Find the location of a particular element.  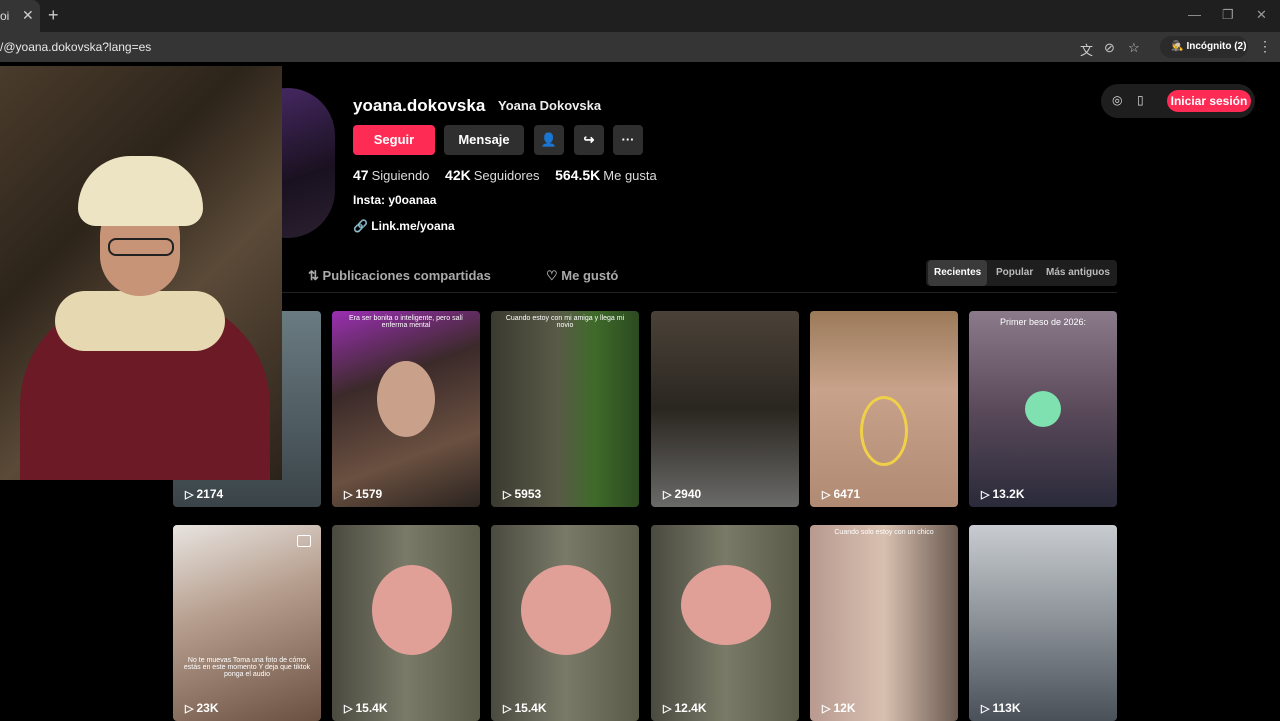

cam-figure-lace is located at coordinates (140, 321).